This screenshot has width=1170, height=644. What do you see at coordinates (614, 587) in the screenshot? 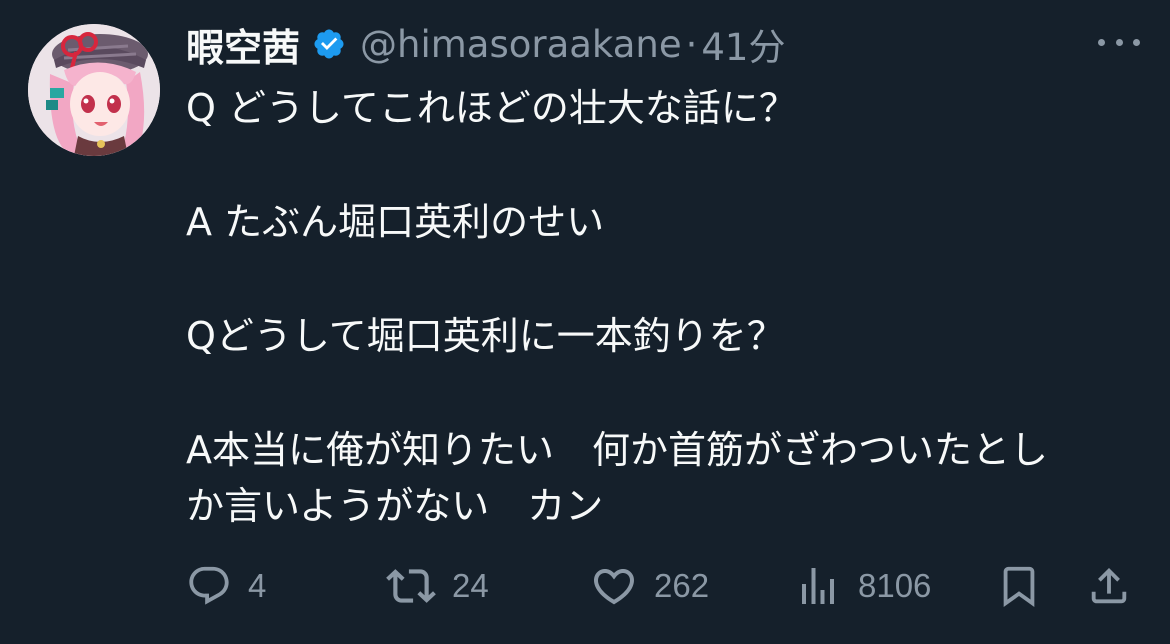
I see `heart-icon` at bounding box center [614, 587].